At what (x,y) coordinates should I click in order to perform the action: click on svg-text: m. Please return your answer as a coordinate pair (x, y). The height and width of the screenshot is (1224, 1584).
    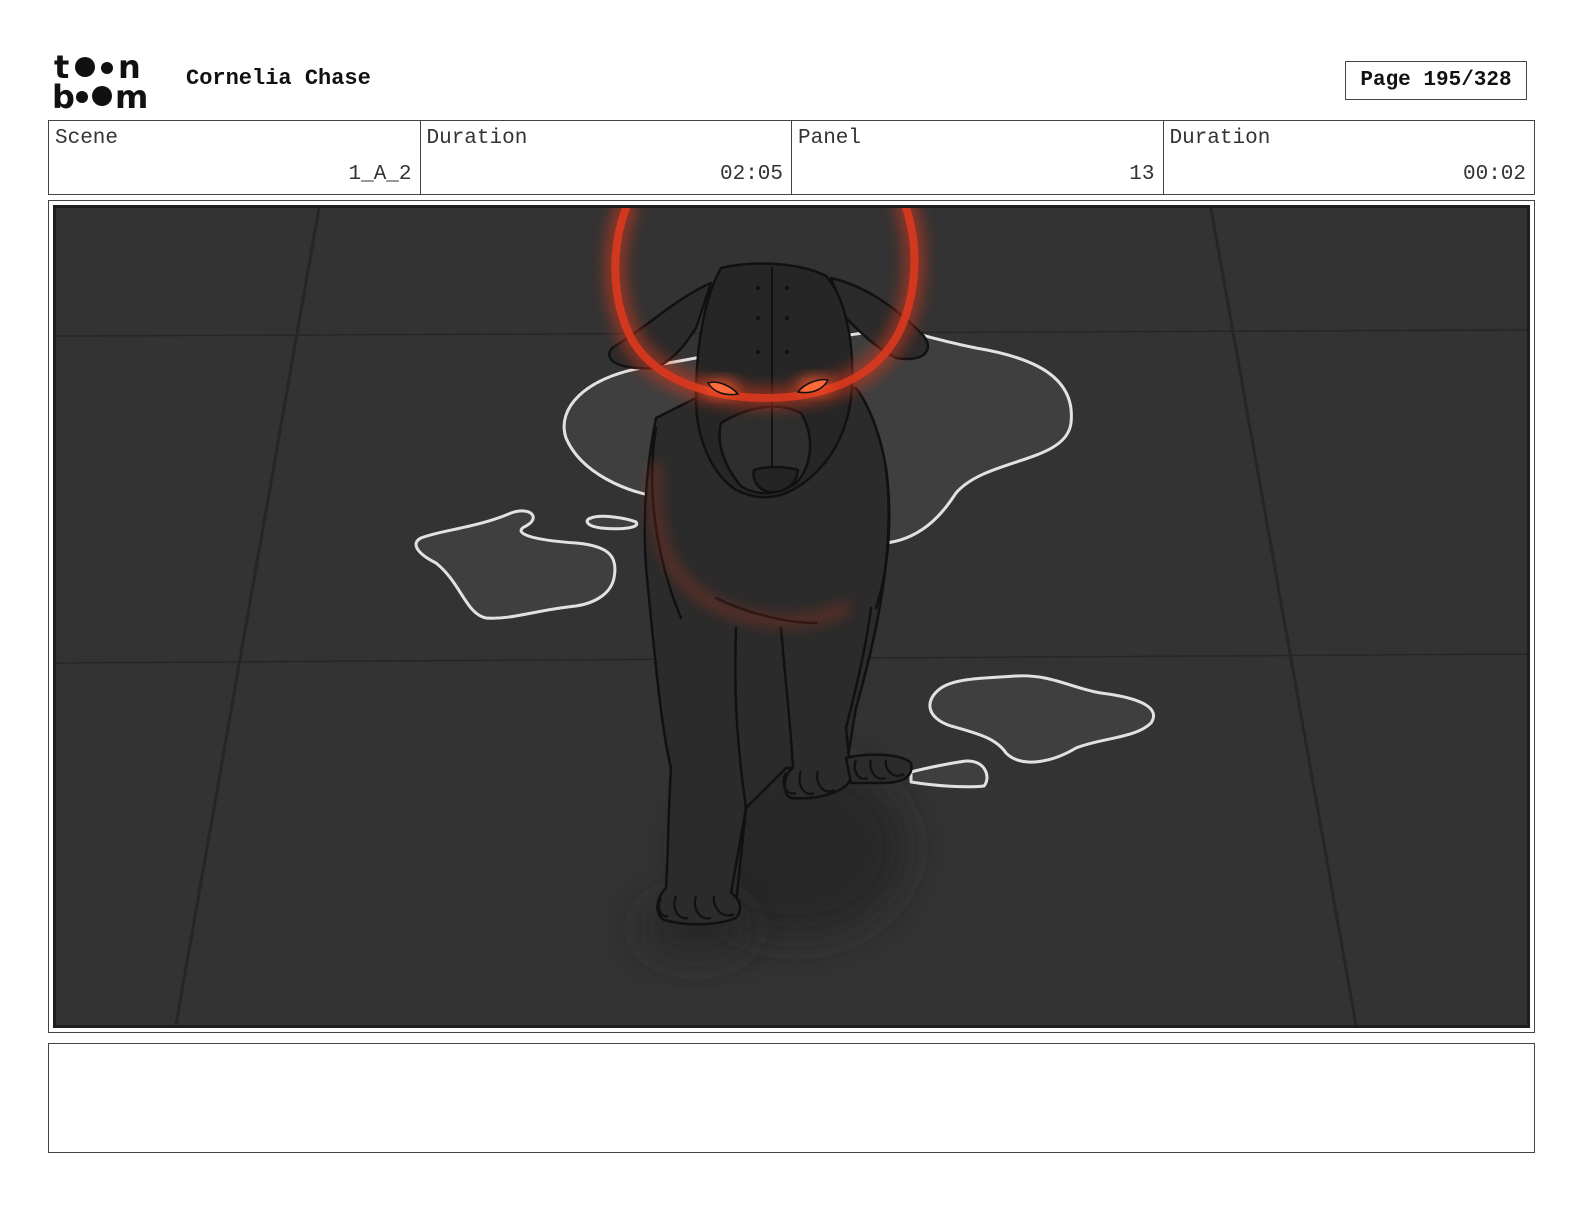
    Looking at the image, I should click on (131, 95).